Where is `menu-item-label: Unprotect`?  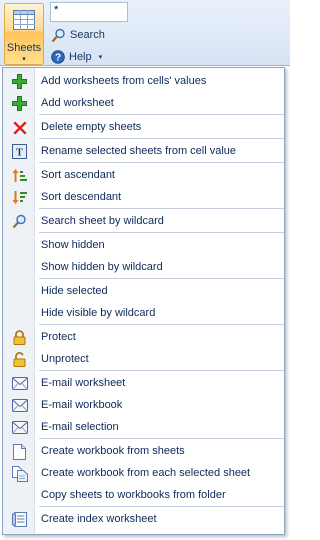 menu-item-label: Unprotect is located at coordinates (65, 359).